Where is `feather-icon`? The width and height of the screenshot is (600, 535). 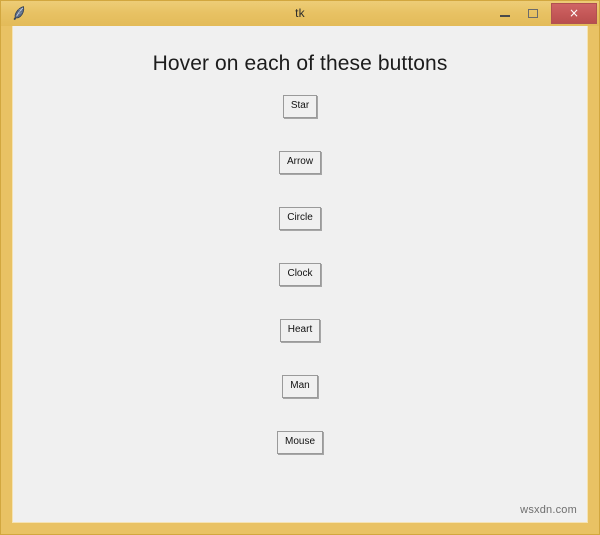 feather-icon is located at coordinates (19, 13).